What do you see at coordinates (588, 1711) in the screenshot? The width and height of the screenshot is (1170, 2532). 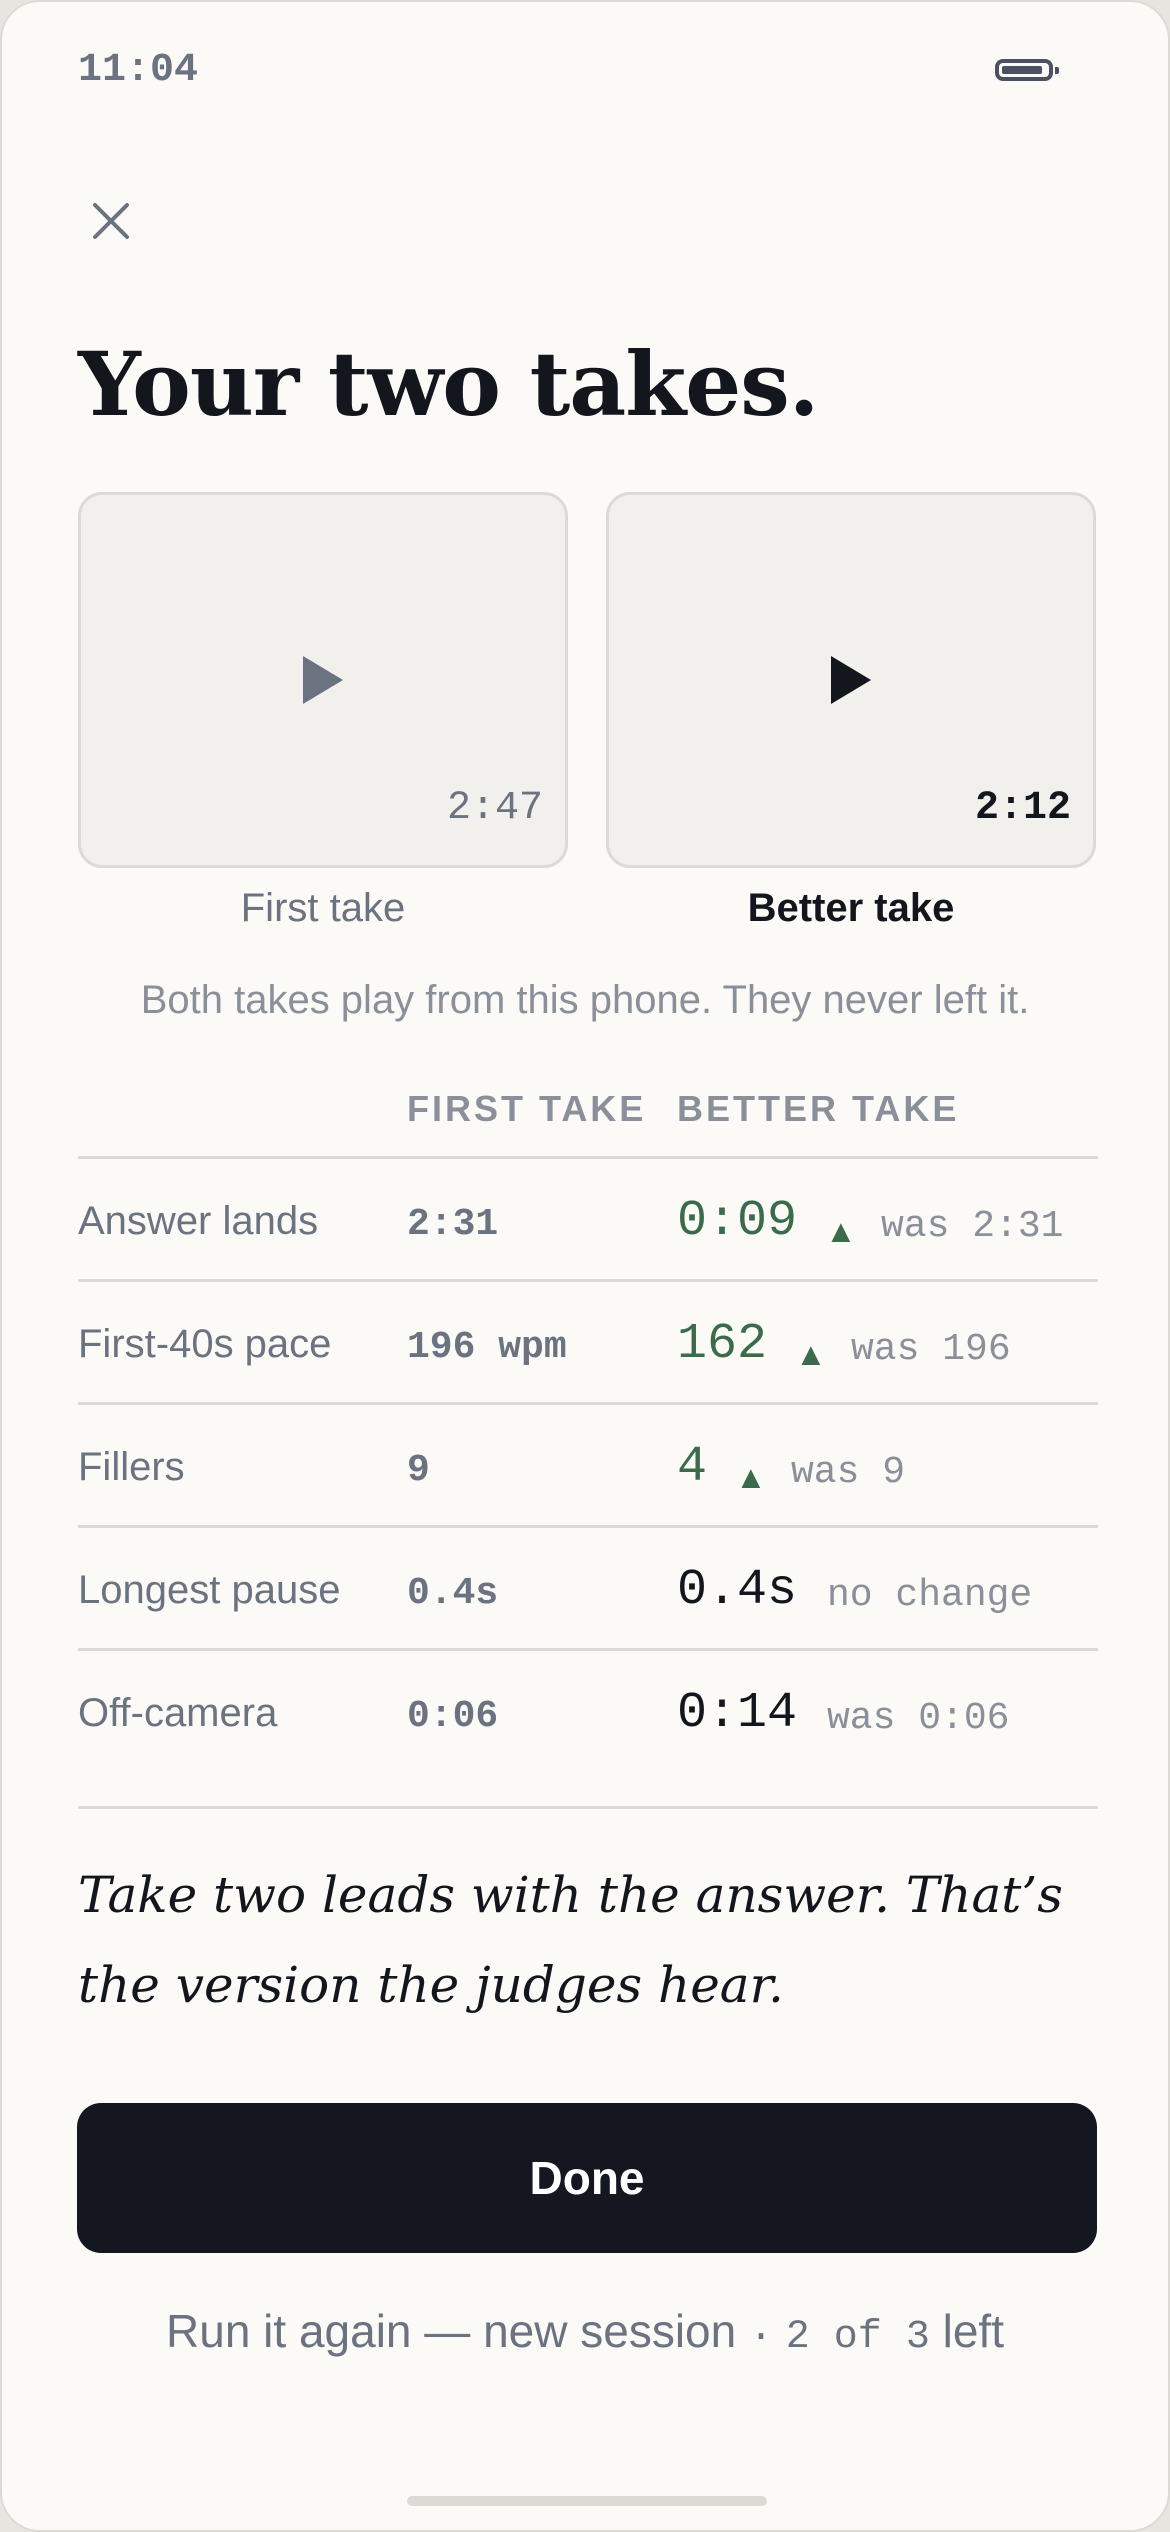 I see `comparison-row: Off-camera 0:06 0:14 was 0:06` at bounding box center [588, 1711].